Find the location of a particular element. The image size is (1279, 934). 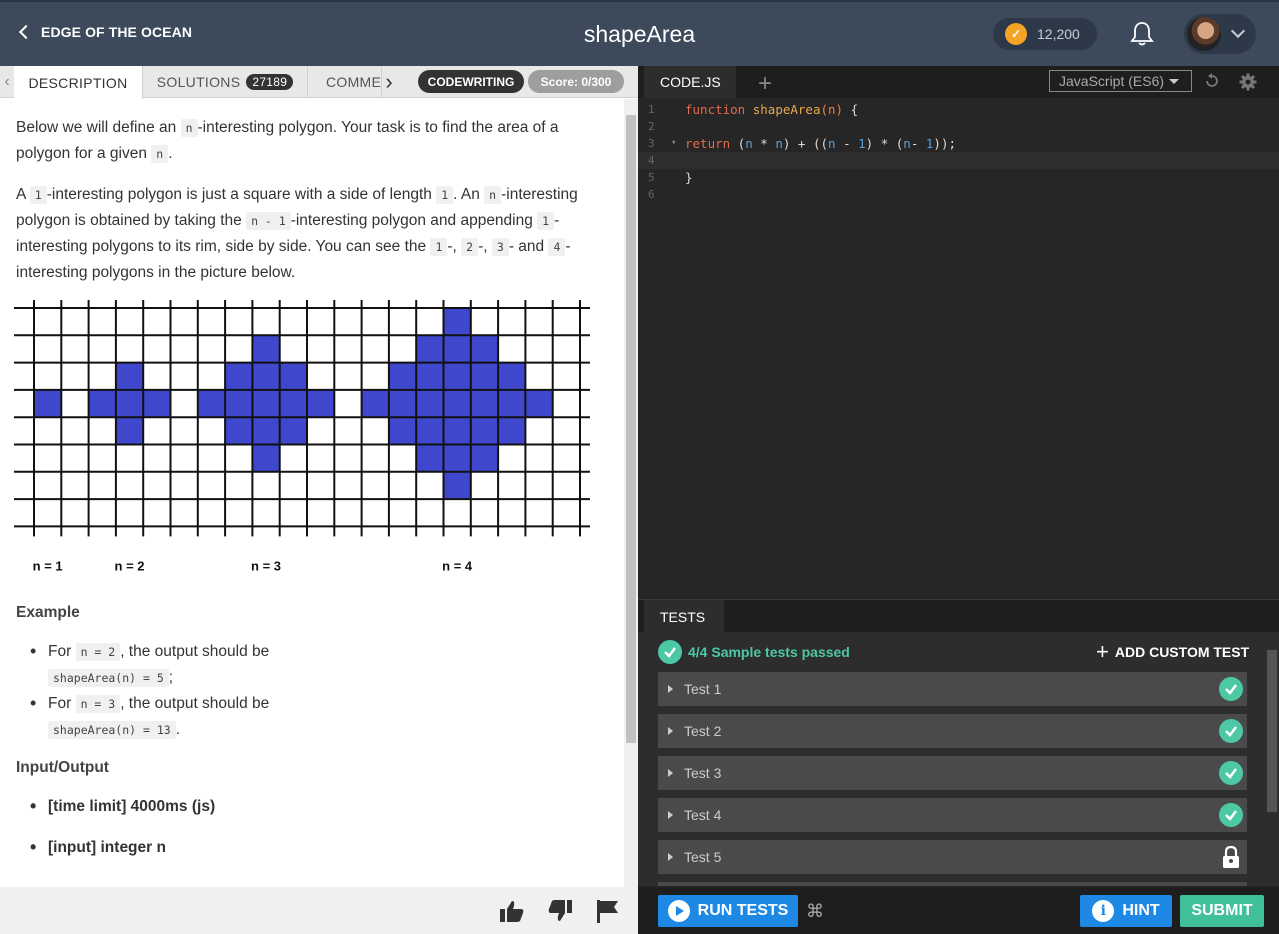

submit-button: SUBMIT is located at coordinates (1222, 911).